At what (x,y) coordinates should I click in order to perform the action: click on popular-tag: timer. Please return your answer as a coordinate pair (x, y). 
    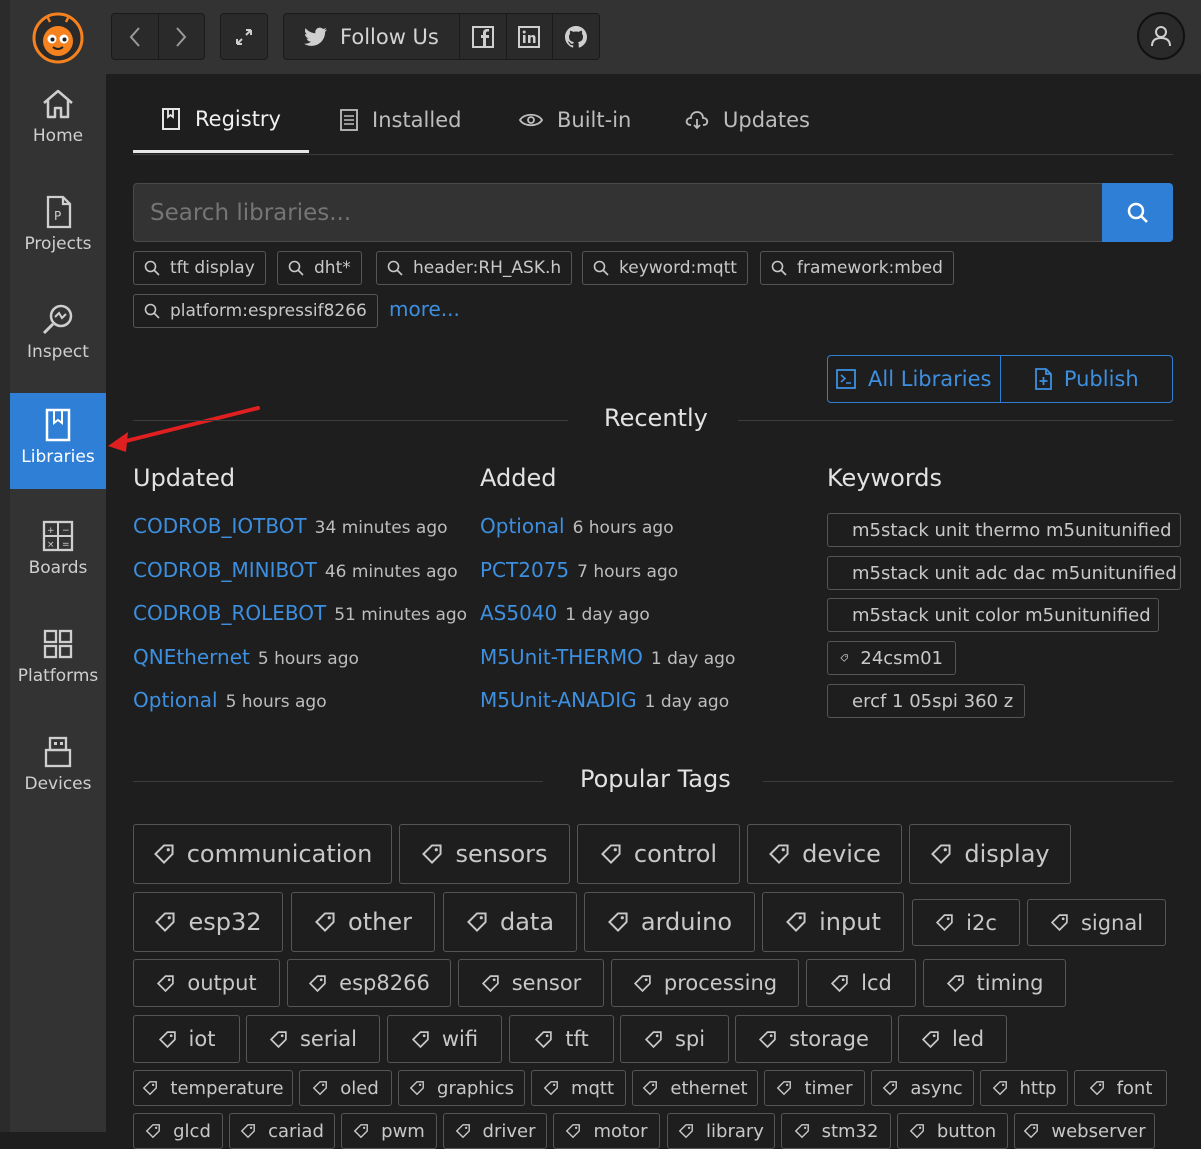
    Looking at the image, I should click on (814, 1088).